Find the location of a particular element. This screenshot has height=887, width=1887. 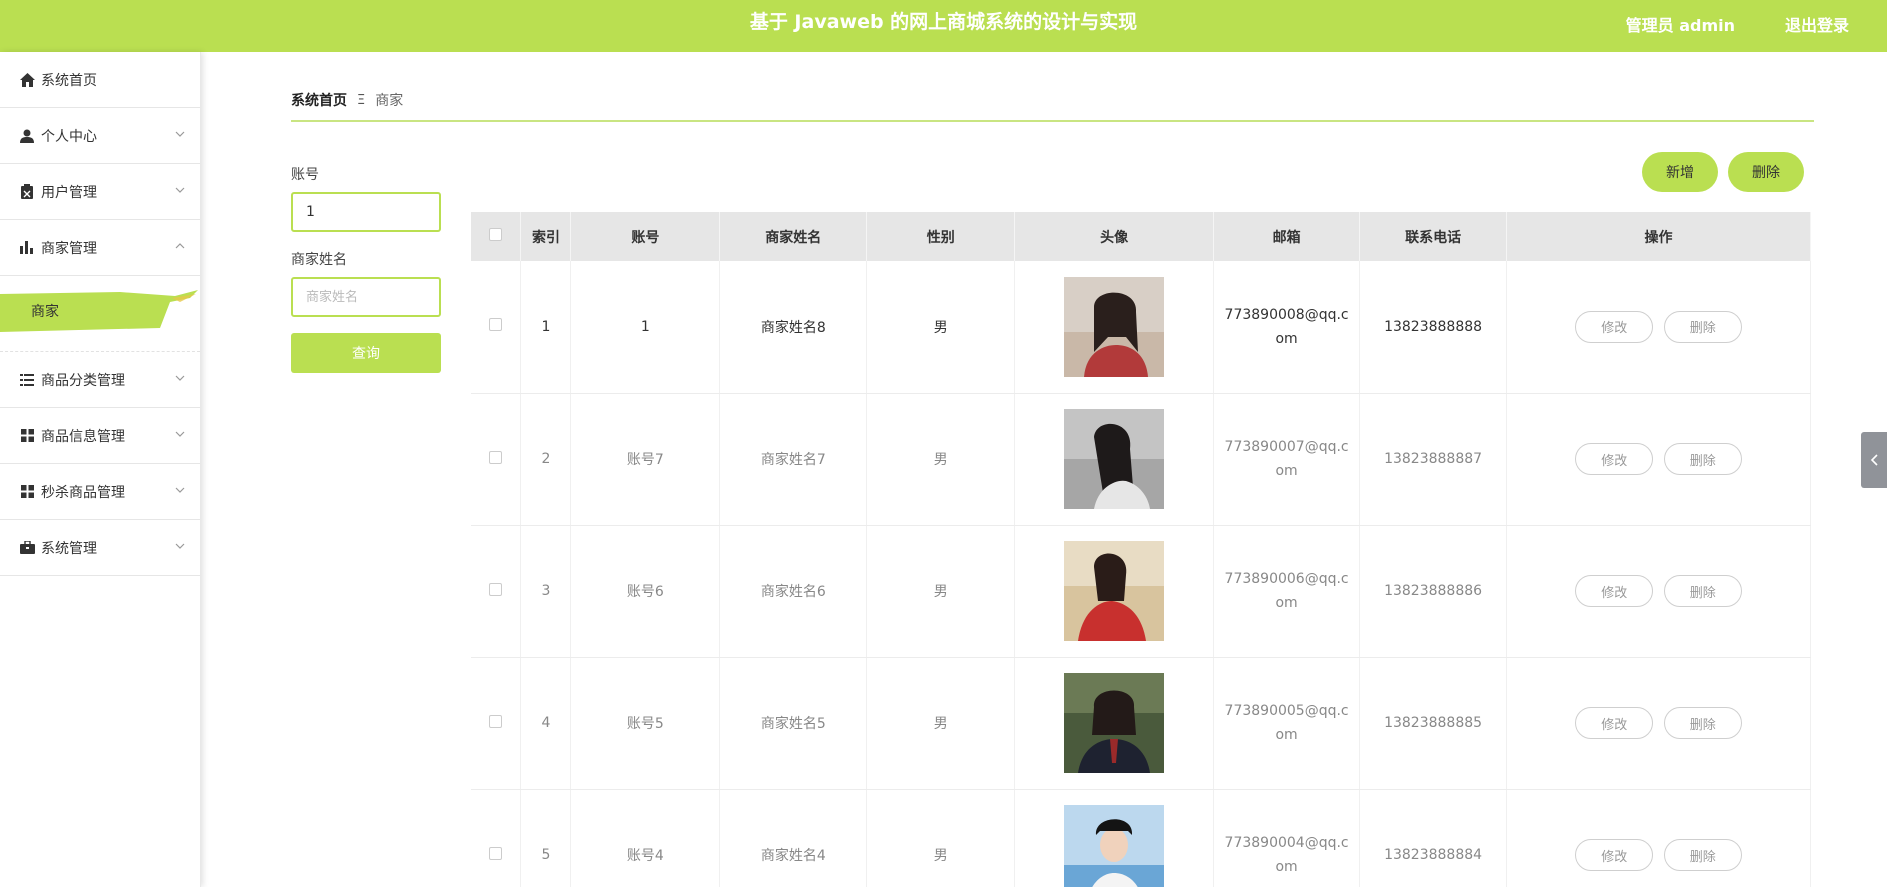

sidebar-item-label: 秒杀商品管理 is located at coordinates (83, 492).